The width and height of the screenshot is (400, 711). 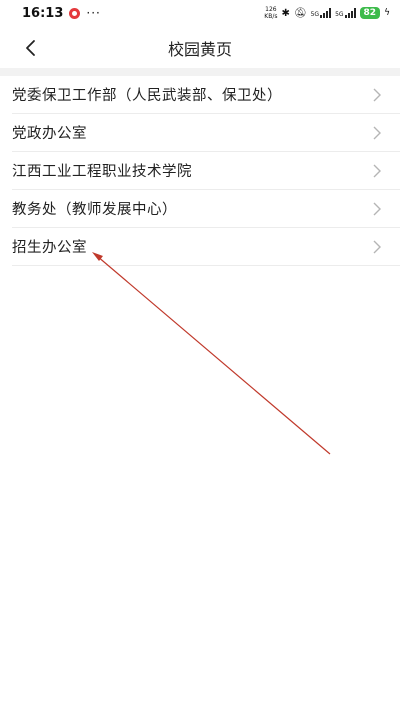 I want to click on back-button, so click(x=30, y=48).